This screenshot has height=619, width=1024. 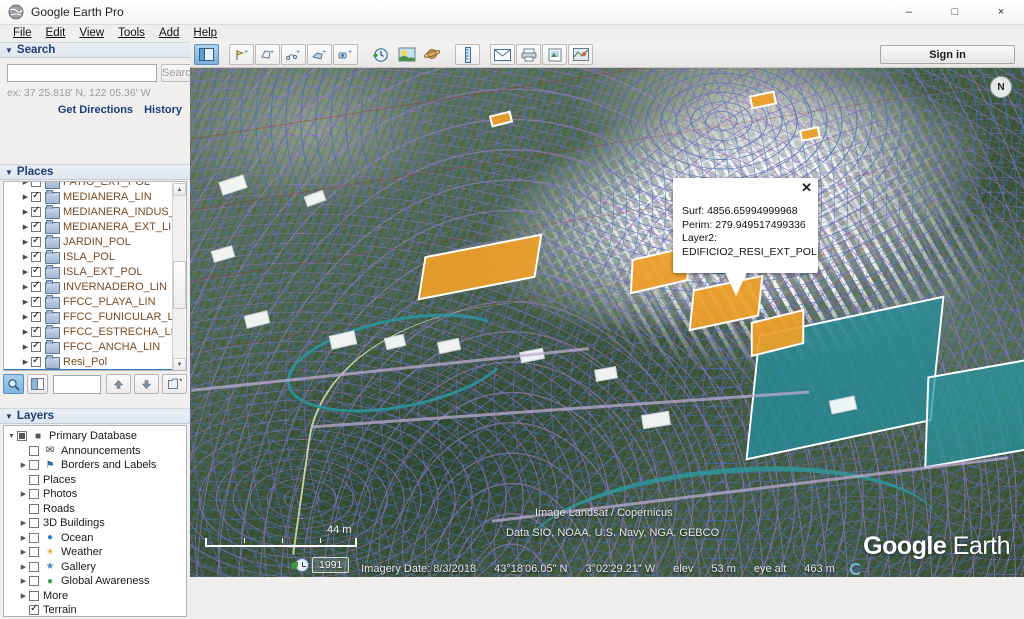 What do you see at coordinates (380, 54) in the screenshot?
I see `historical-imagery-icon` at bounding box center [380, 54].